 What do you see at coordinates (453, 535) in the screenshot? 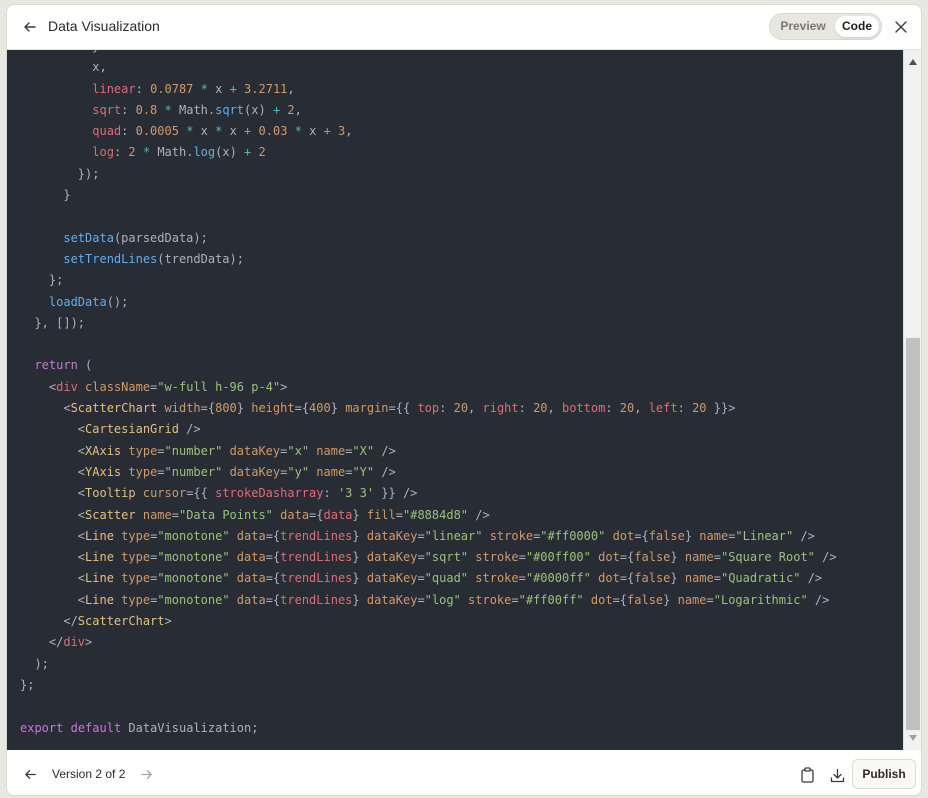
I see `code-token: "linear"` at bounding box center [453, 535].